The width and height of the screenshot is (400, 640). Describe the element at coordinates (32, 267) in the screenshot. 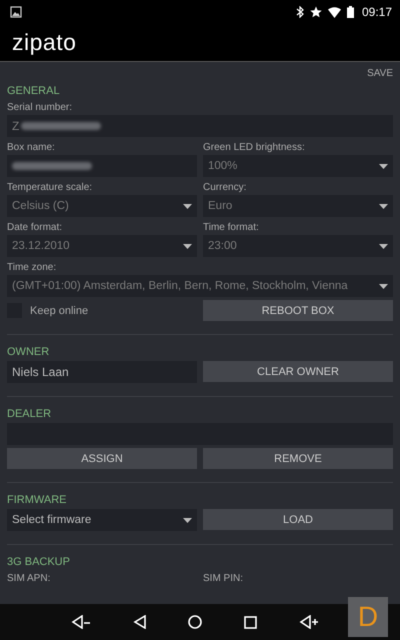

I see `field-label: Time zone:` at that location.